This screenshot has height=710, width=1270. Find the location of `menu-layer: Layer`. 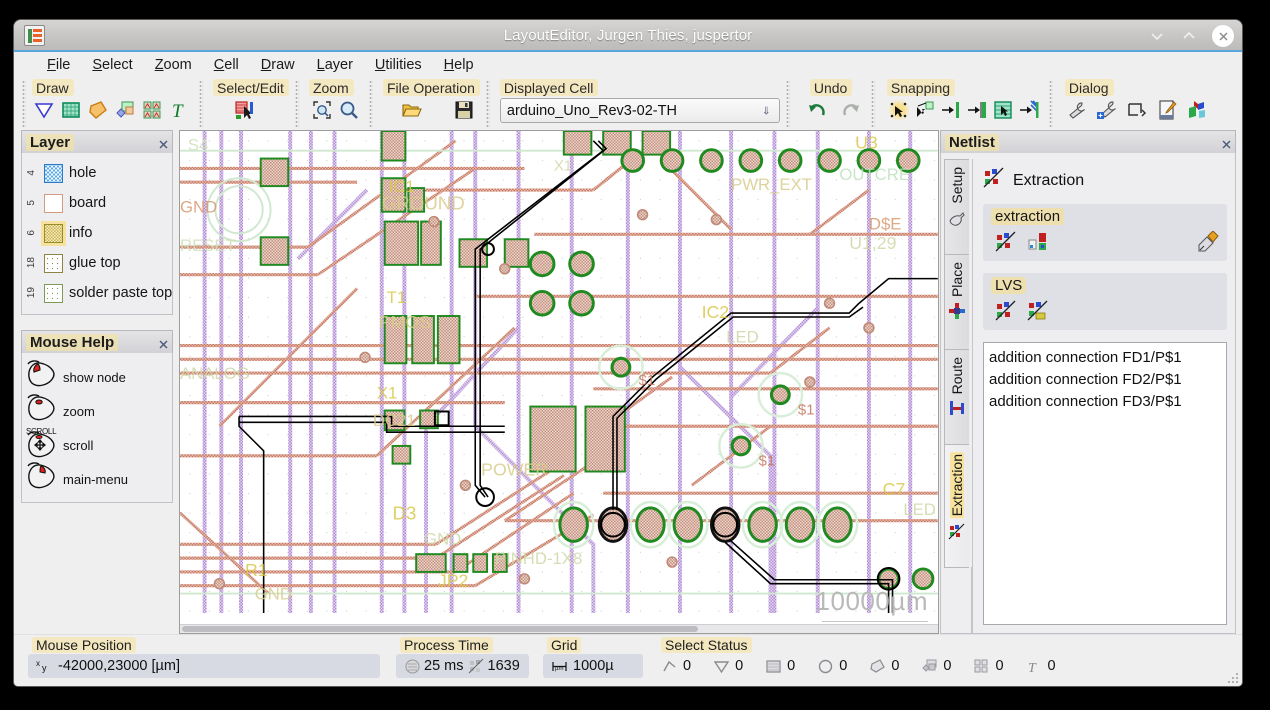

menu-layer: Layer is located at coordinates (335, 65).